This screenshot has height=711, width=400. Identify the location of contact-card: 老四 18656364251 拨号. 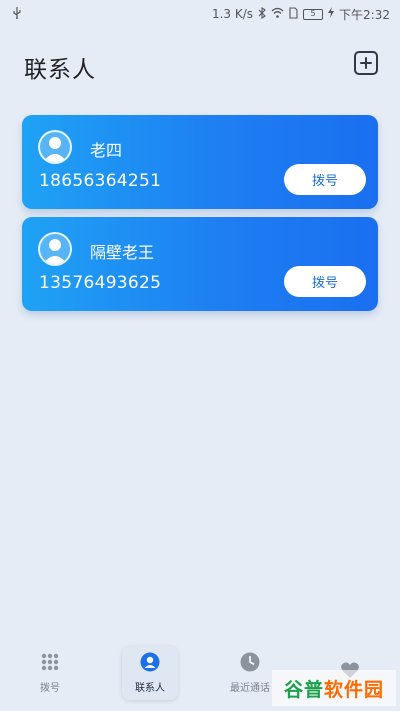
(200, 162).